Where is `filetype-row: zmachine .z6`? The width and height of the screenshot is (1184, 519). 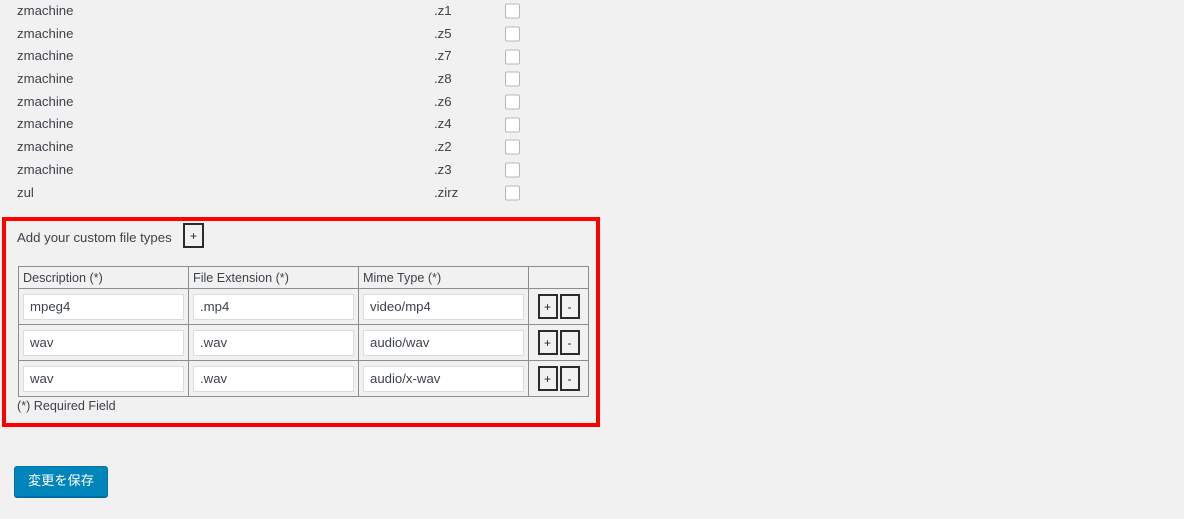 filetype-row: zmachine .z6 is located at coordinates (592, 102).